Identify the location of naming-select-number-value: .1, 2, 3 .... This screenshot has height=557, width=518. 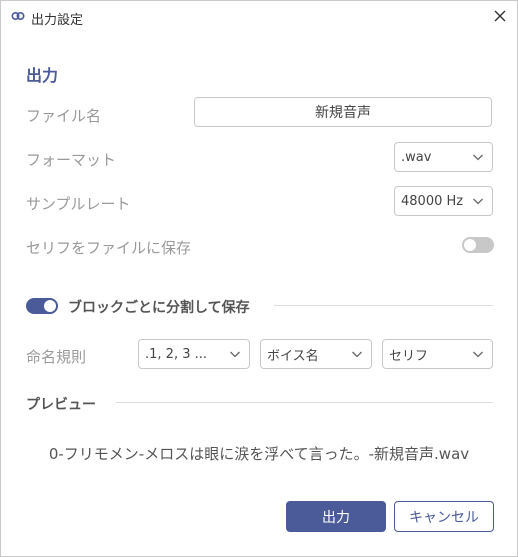
(176, 354).